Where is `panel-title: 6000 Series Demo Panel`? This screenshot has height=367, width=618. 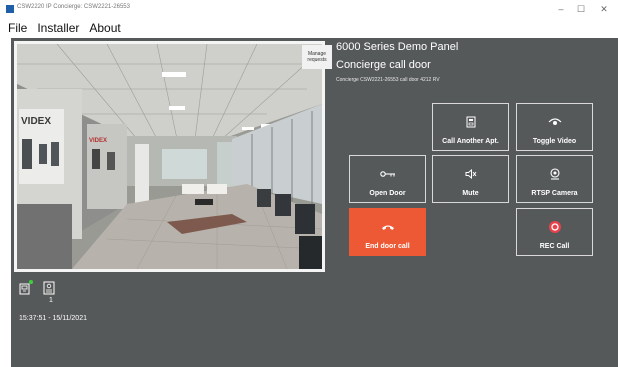
panel-title: 6000 Series Demo Panel is located at coordinates (397, 47).